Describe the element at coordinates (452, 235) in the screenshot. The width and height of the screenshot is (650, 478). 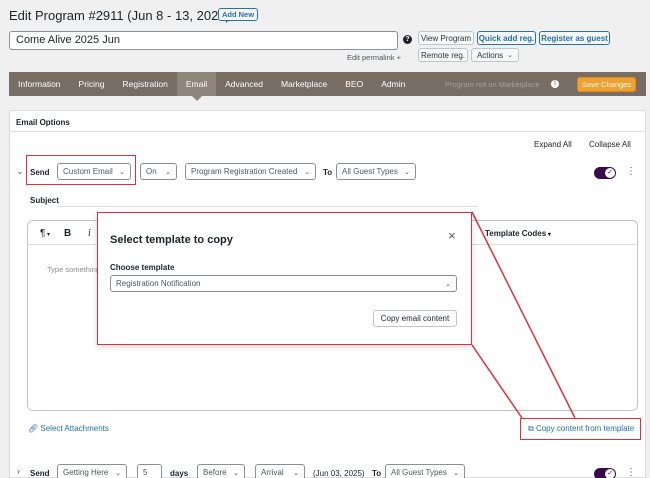
I see `close-icon: ×` at that location.